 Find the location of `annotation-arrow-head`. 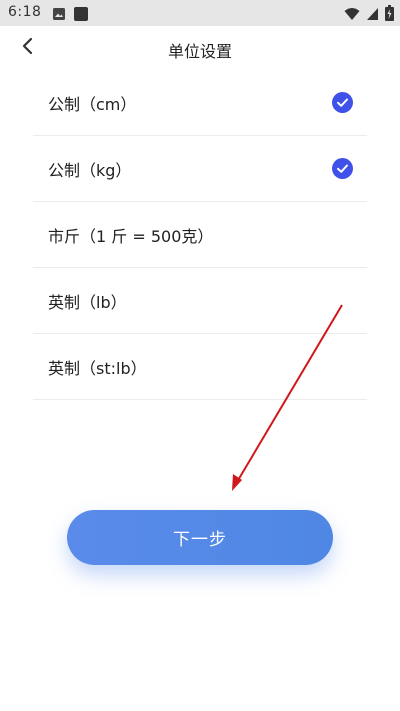

annotation-arrow-head is located at coordinates (237, 482).